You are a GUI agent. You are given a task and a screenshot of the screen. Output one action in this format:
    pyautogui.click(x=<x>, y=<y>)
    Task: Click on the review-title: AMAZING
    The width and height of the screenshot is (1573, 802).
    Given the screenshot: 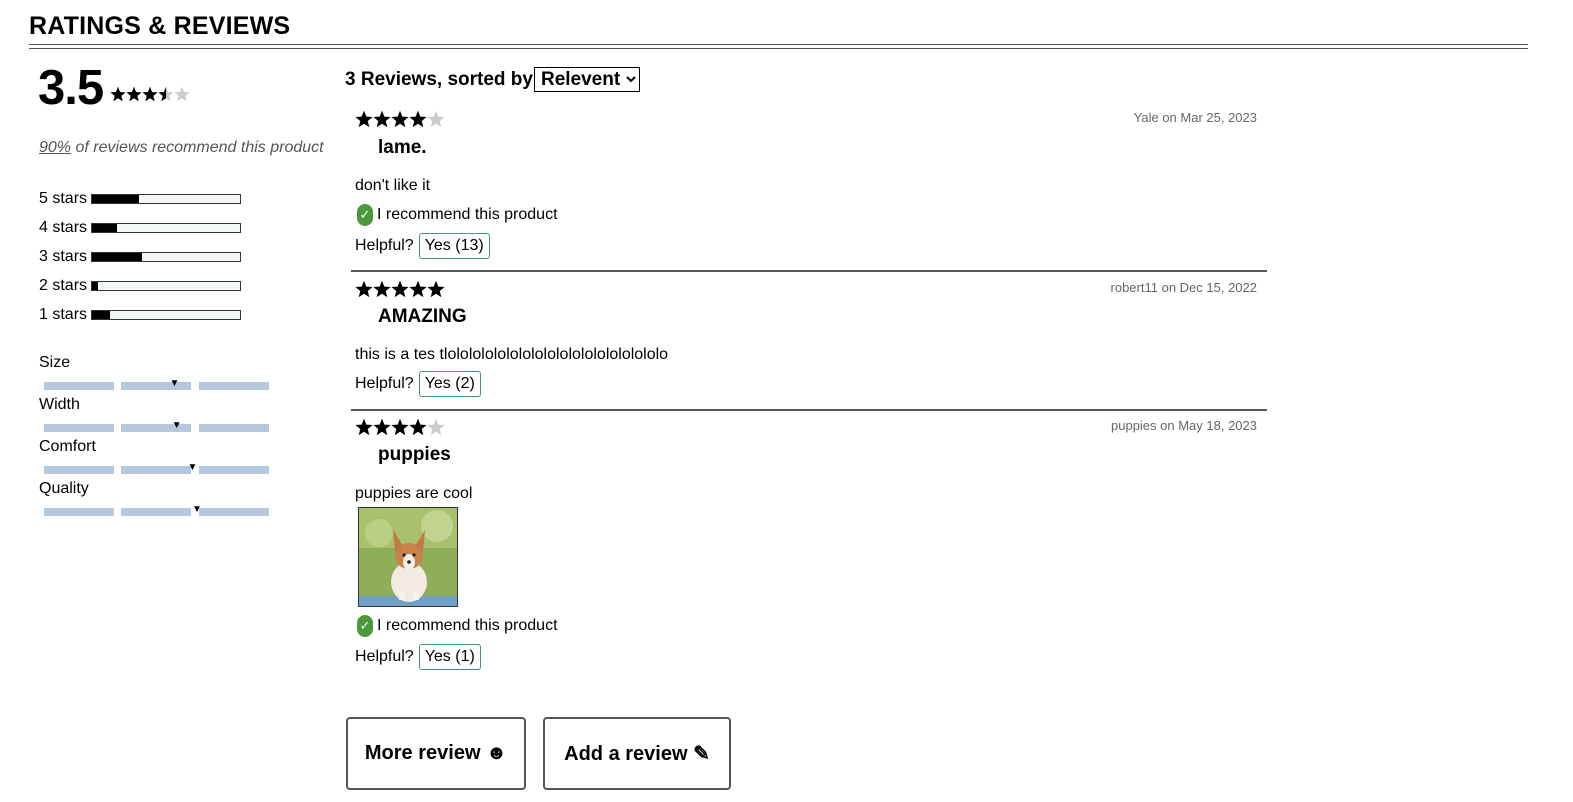 What is the action you would take?
    pyautogui.click(x=422, y=316)
    